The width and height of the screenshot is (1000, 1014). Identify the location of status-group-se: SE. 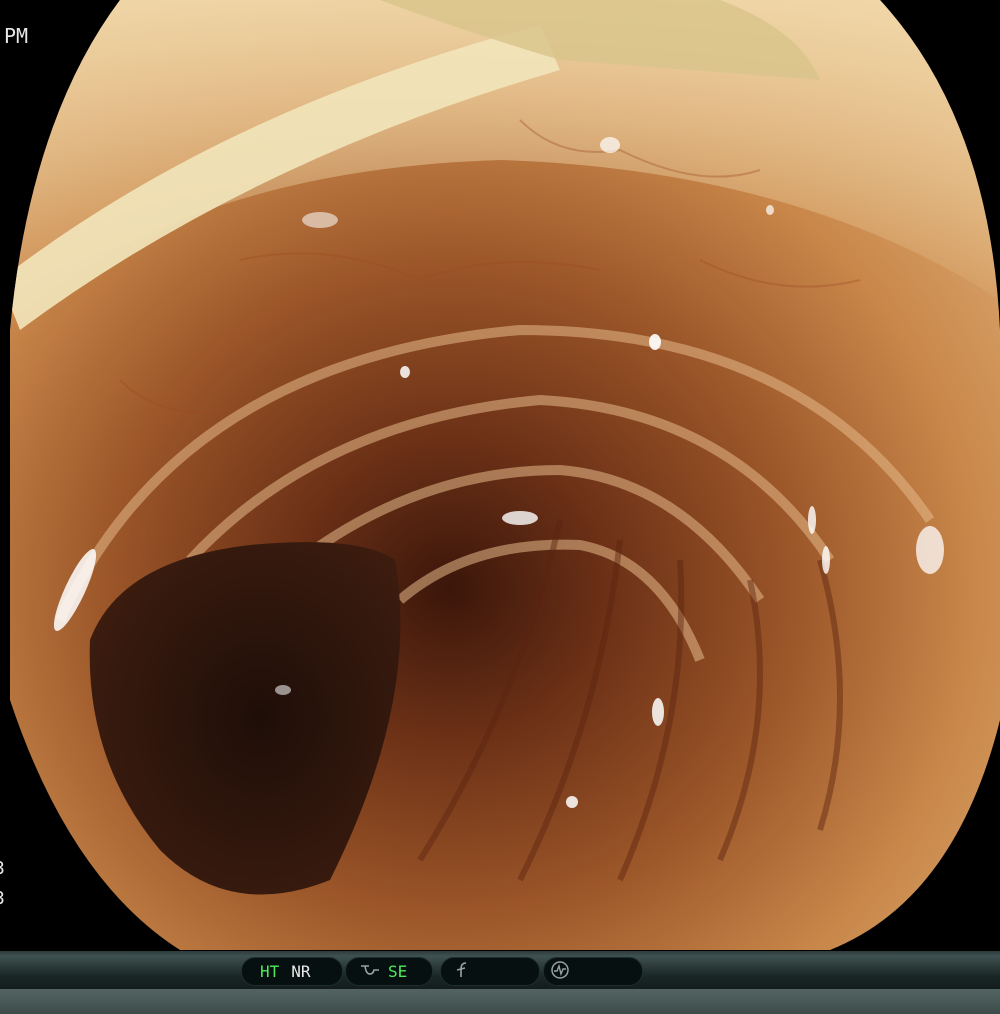
(389, 971).